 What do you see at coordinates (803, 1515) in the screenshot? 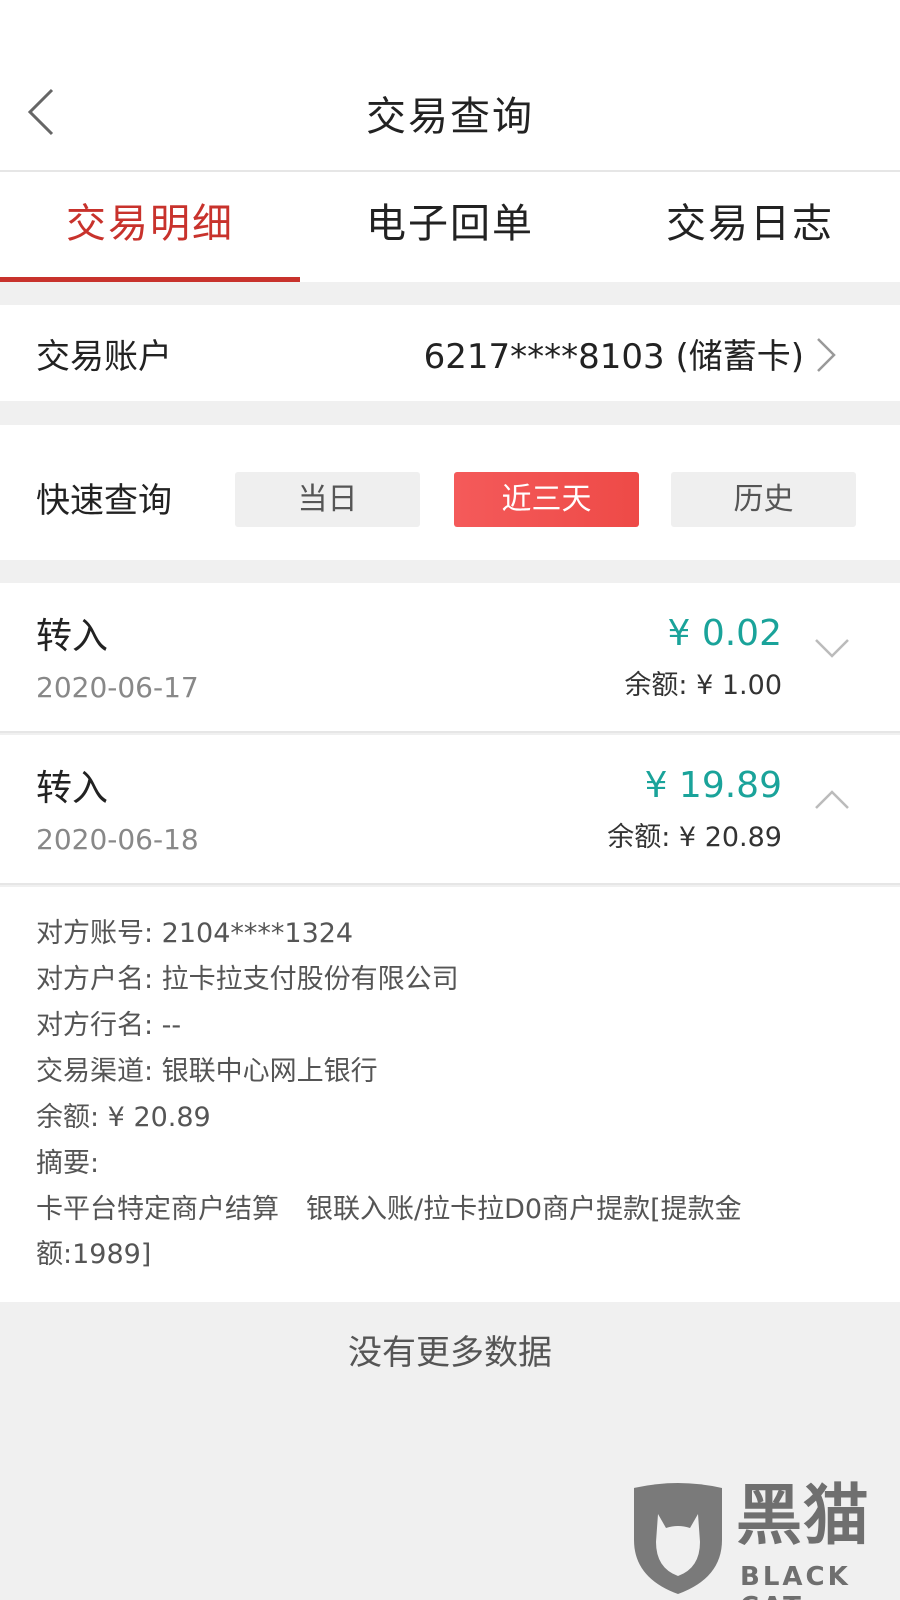
I see `watermark-cn-text: 黑猫` at bounding box center [803, 1515].